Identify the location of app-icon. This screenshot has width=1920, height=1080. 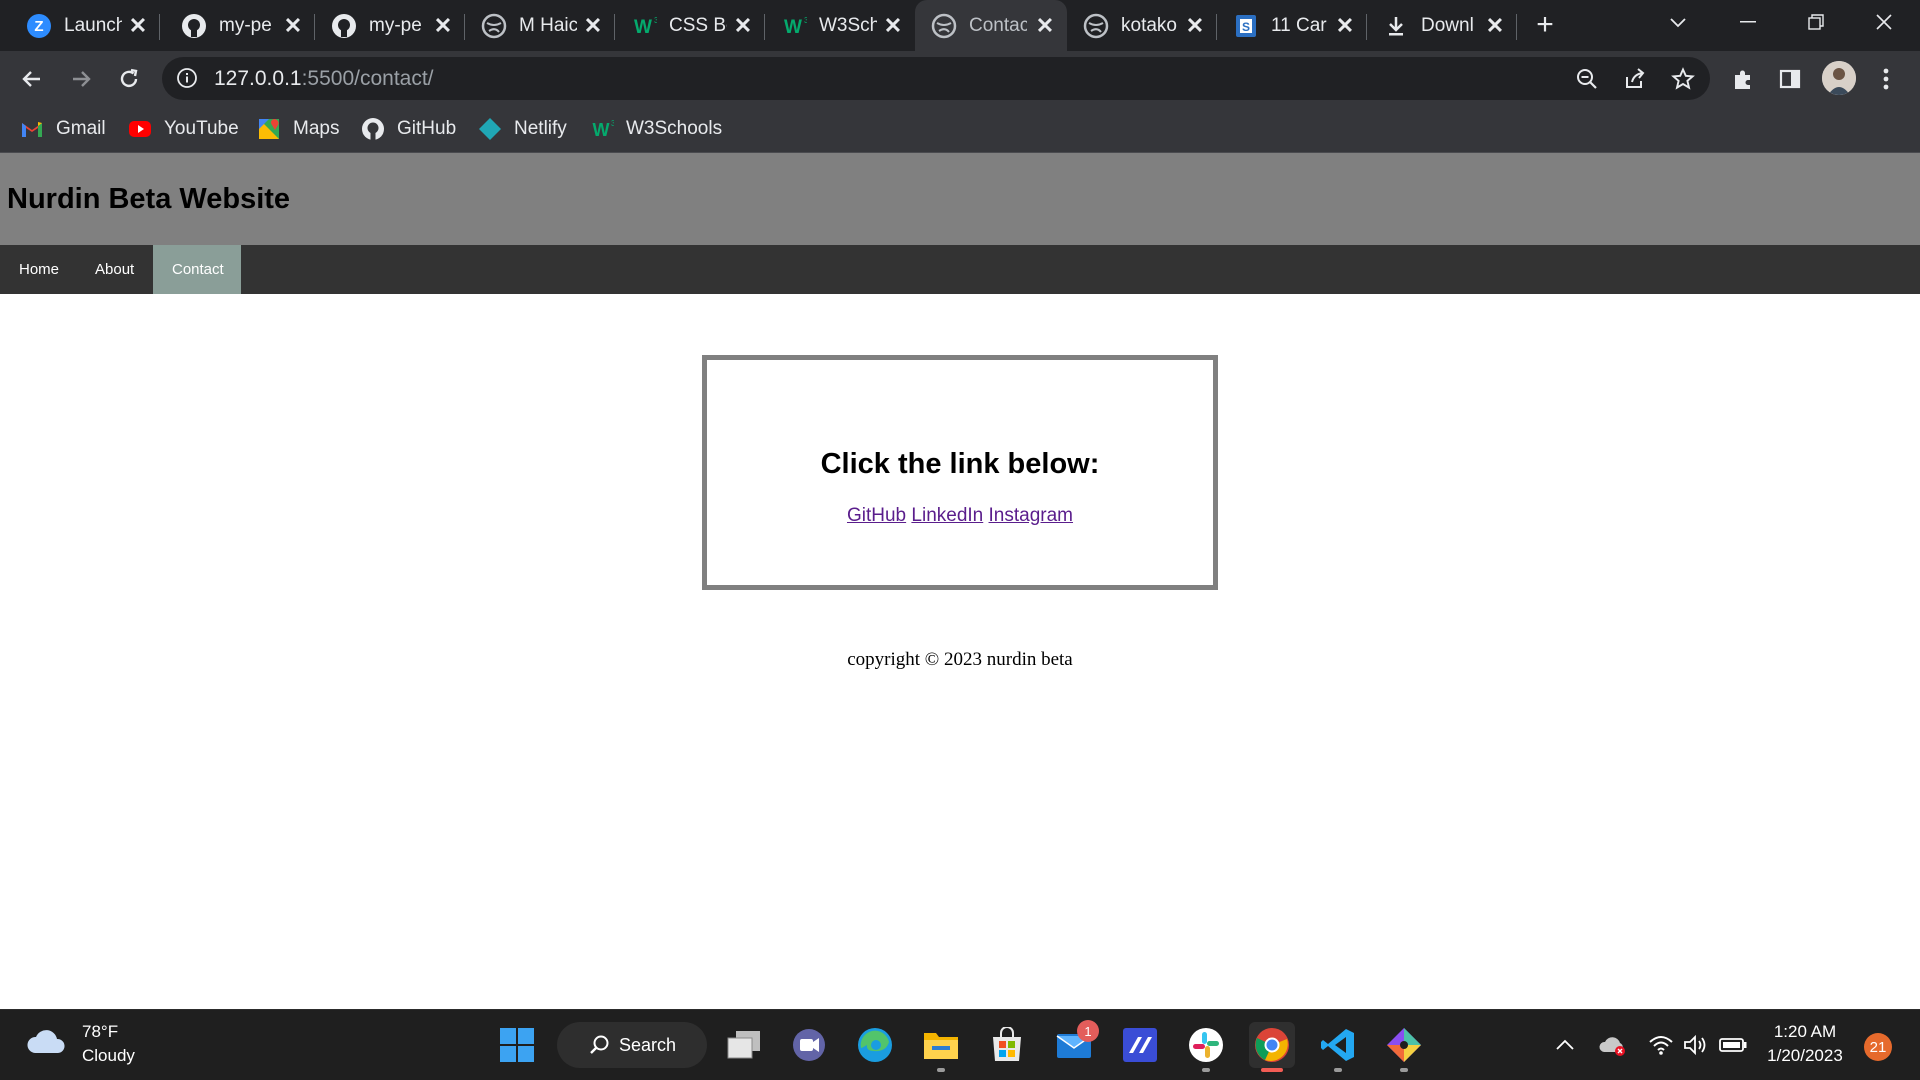
(1140, 1045).